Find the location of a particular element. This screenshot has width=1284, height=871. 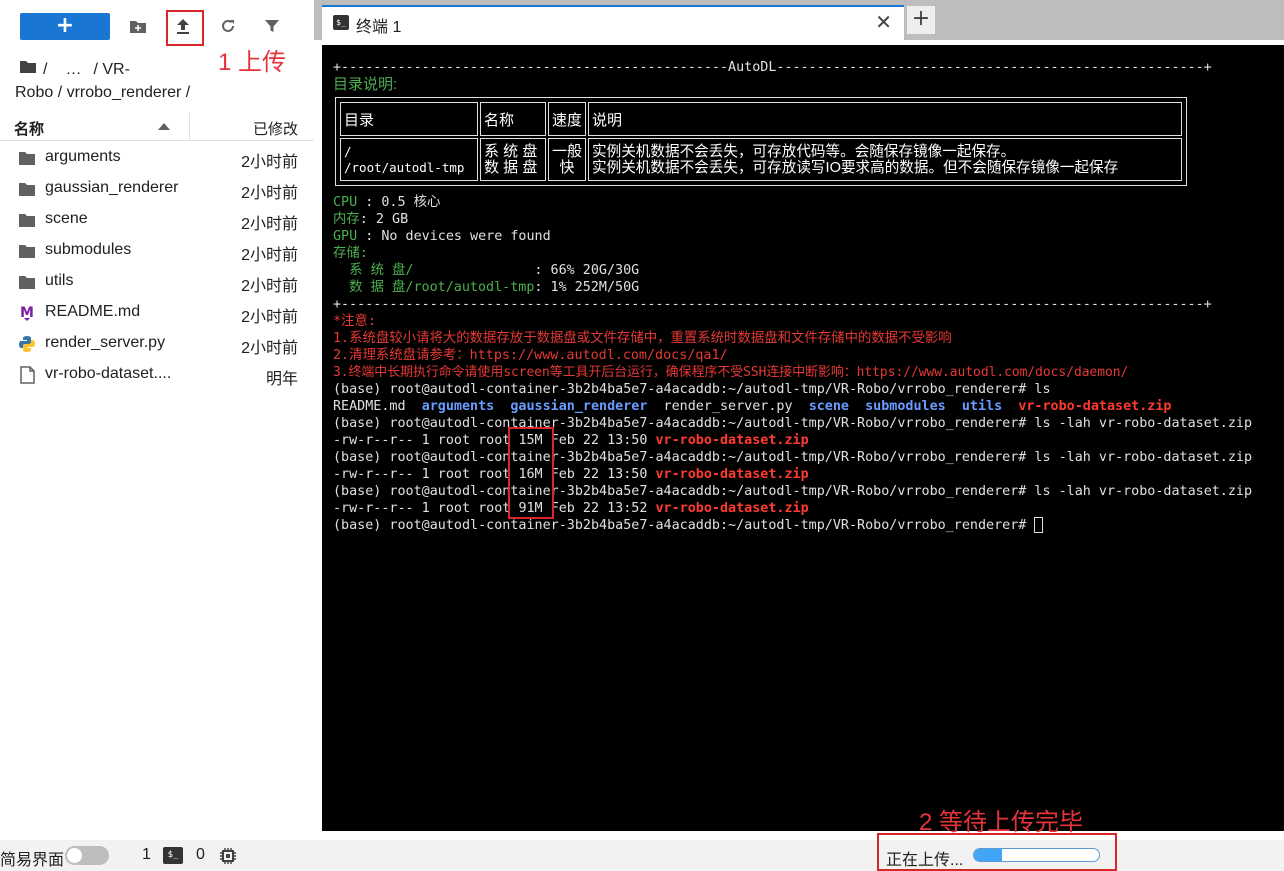

kernel-count: 1 is located at coordinates (146, 855).